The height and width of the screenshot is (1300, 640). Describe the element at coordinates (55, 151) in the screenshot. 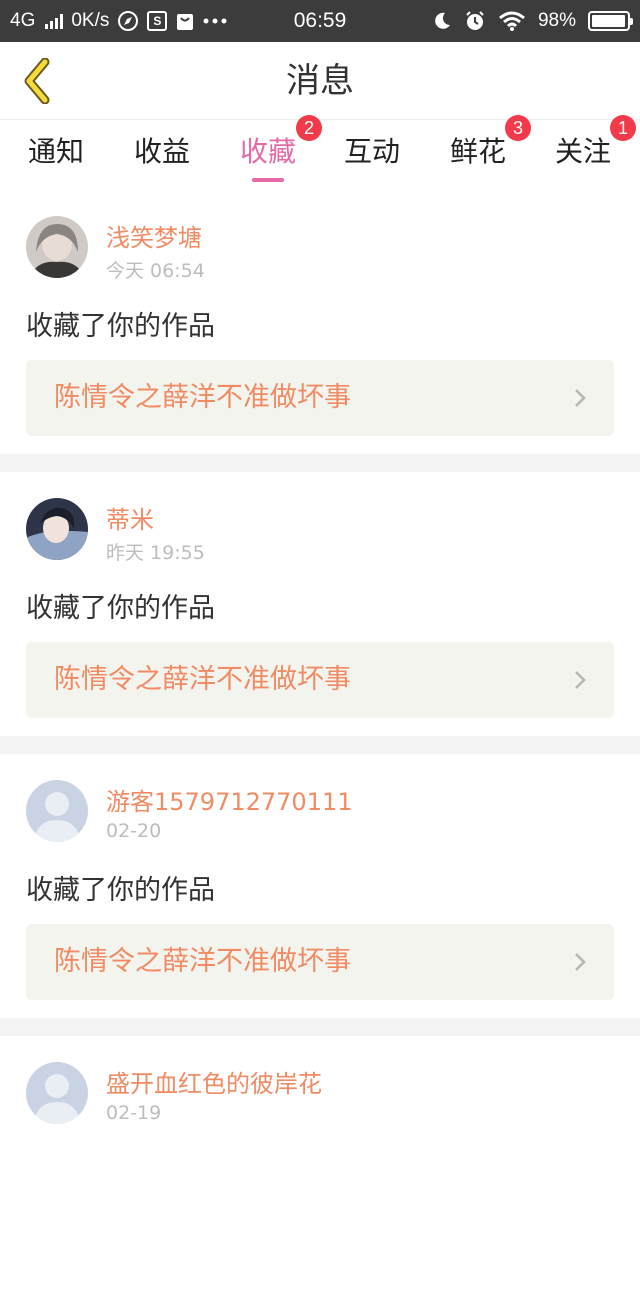

I see `tab-label: 通知` at that location.